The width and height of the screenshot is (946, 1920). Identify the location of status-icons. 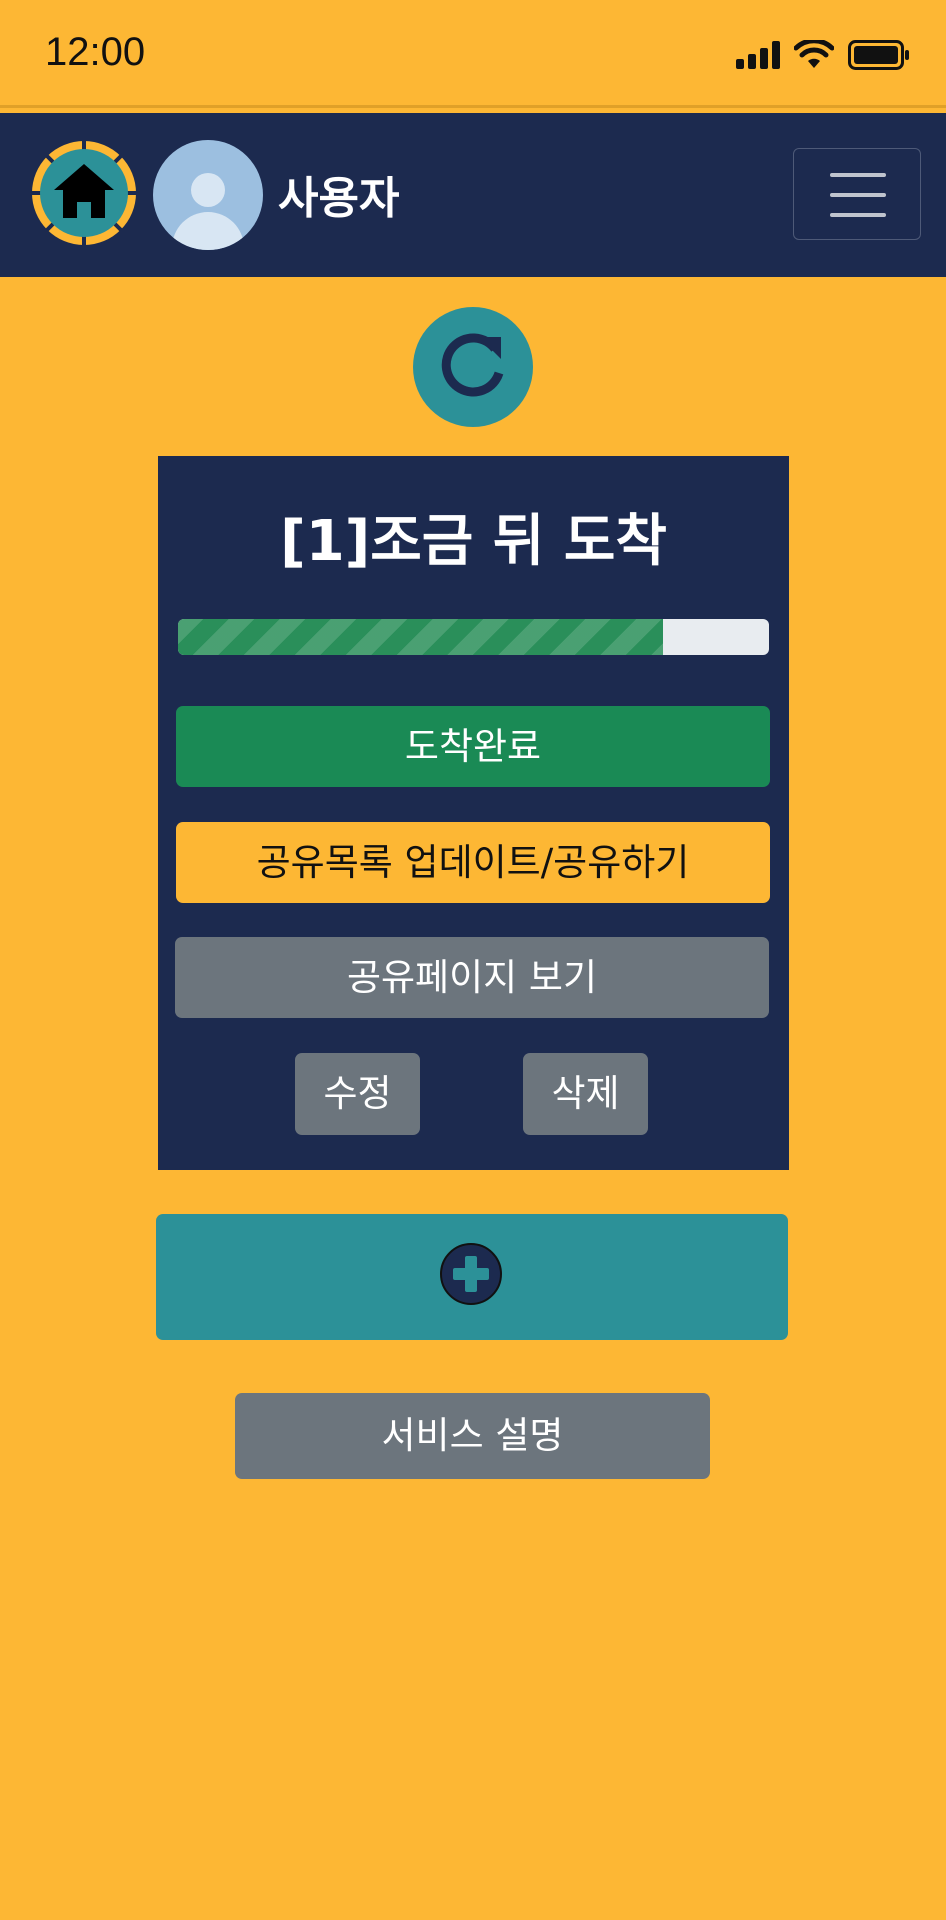
(823, 55).